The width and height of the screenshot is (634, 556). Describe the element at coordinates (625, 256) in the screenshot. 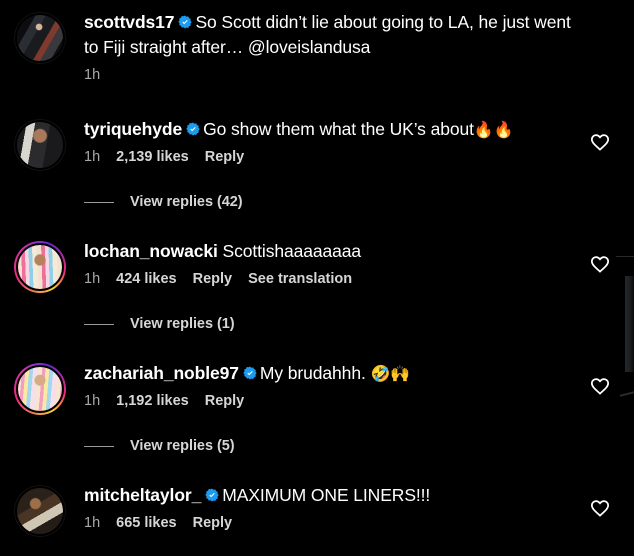

I see `scroll-tick` at that location.